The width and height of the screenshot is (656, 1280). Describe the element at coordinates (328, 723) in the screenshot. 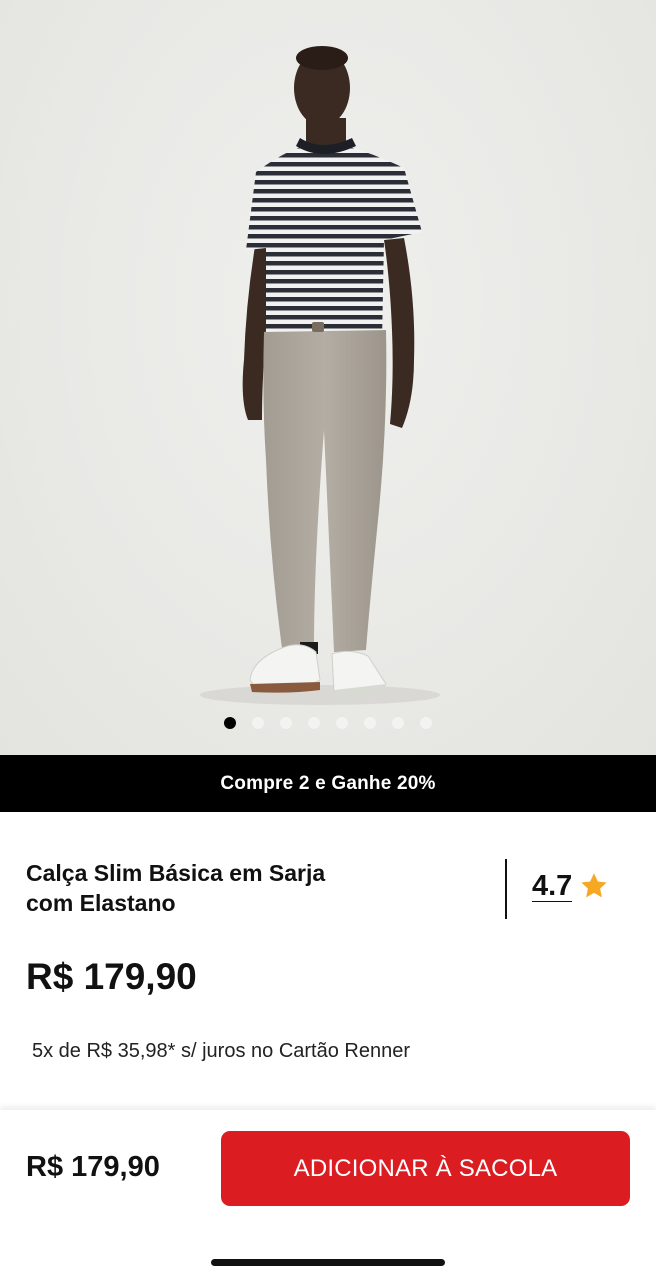

I see `gallery-pagination` at that location.